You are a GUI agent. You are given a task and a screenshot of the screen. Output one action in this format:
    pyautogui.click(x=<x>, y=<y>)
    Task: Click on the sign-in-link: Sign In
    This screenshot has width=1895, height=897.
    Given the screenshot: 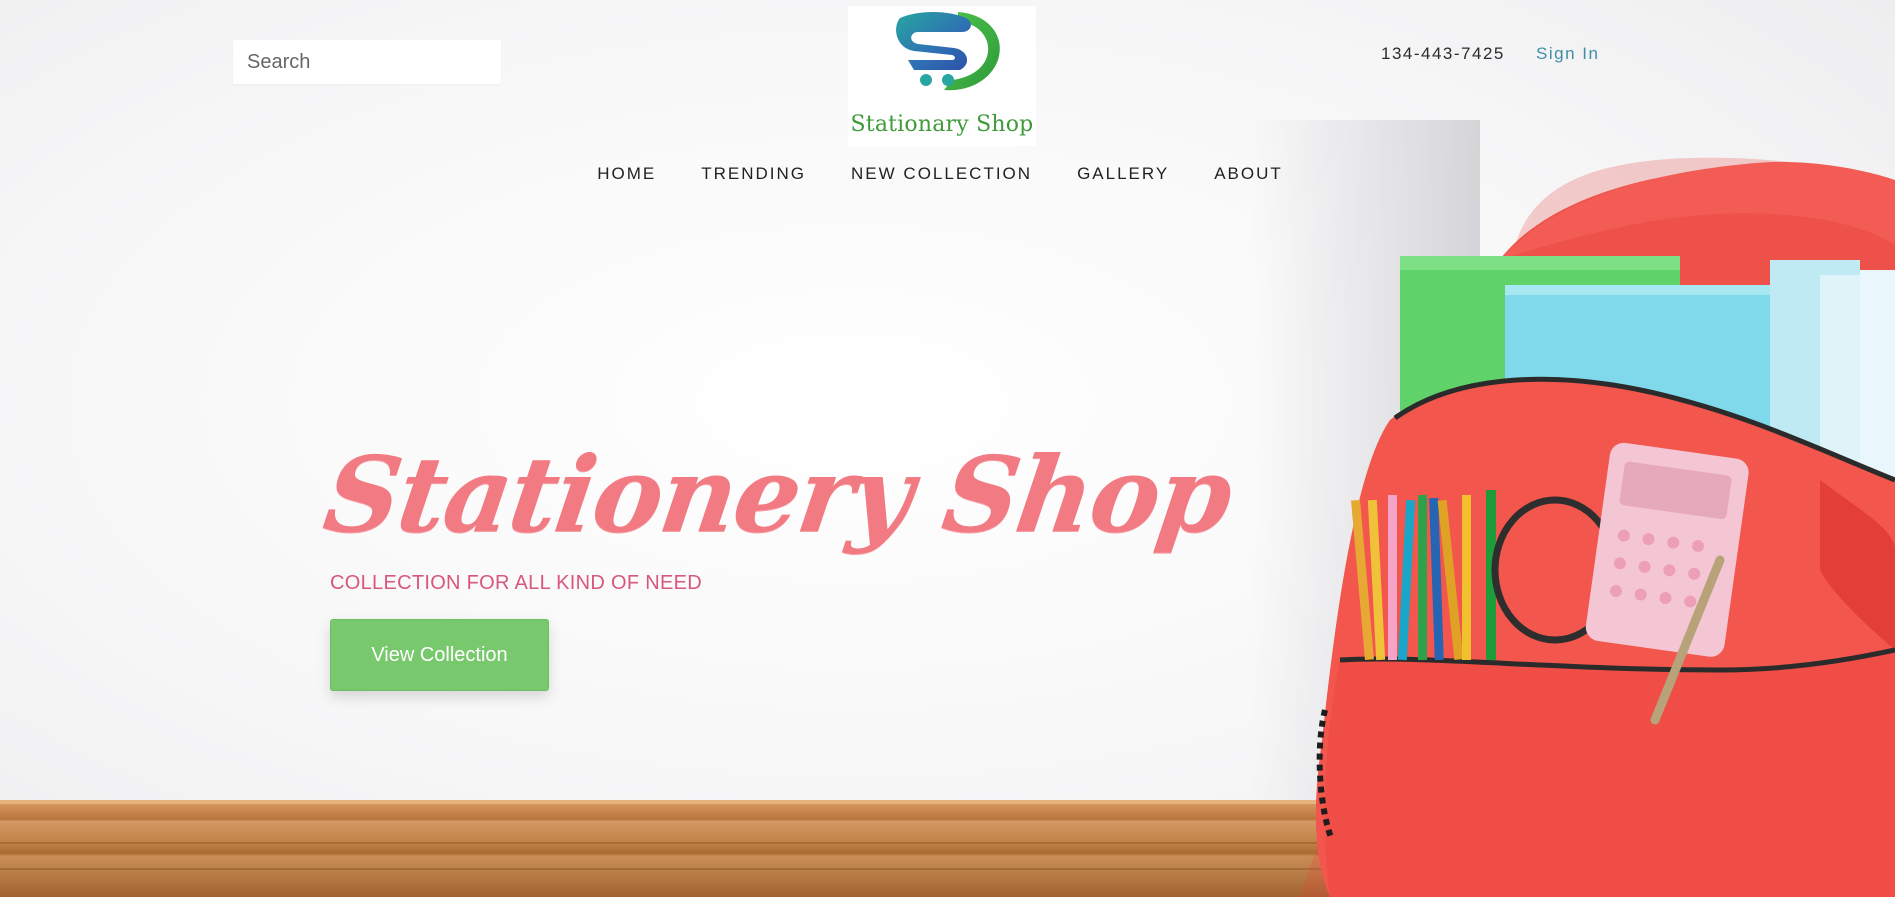 What is the action you would take?
    pyautogui.click(x=1567, y=54)
    